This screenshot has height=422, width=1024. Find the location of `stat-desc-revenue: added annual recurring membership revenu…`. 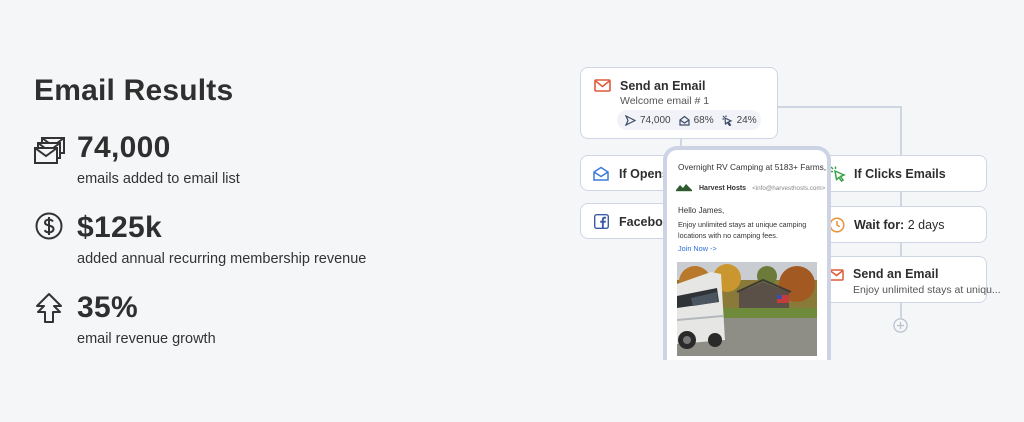

stat-desc-revenue: added annual recurring membership revenu… is located at coordinates (222, 259).